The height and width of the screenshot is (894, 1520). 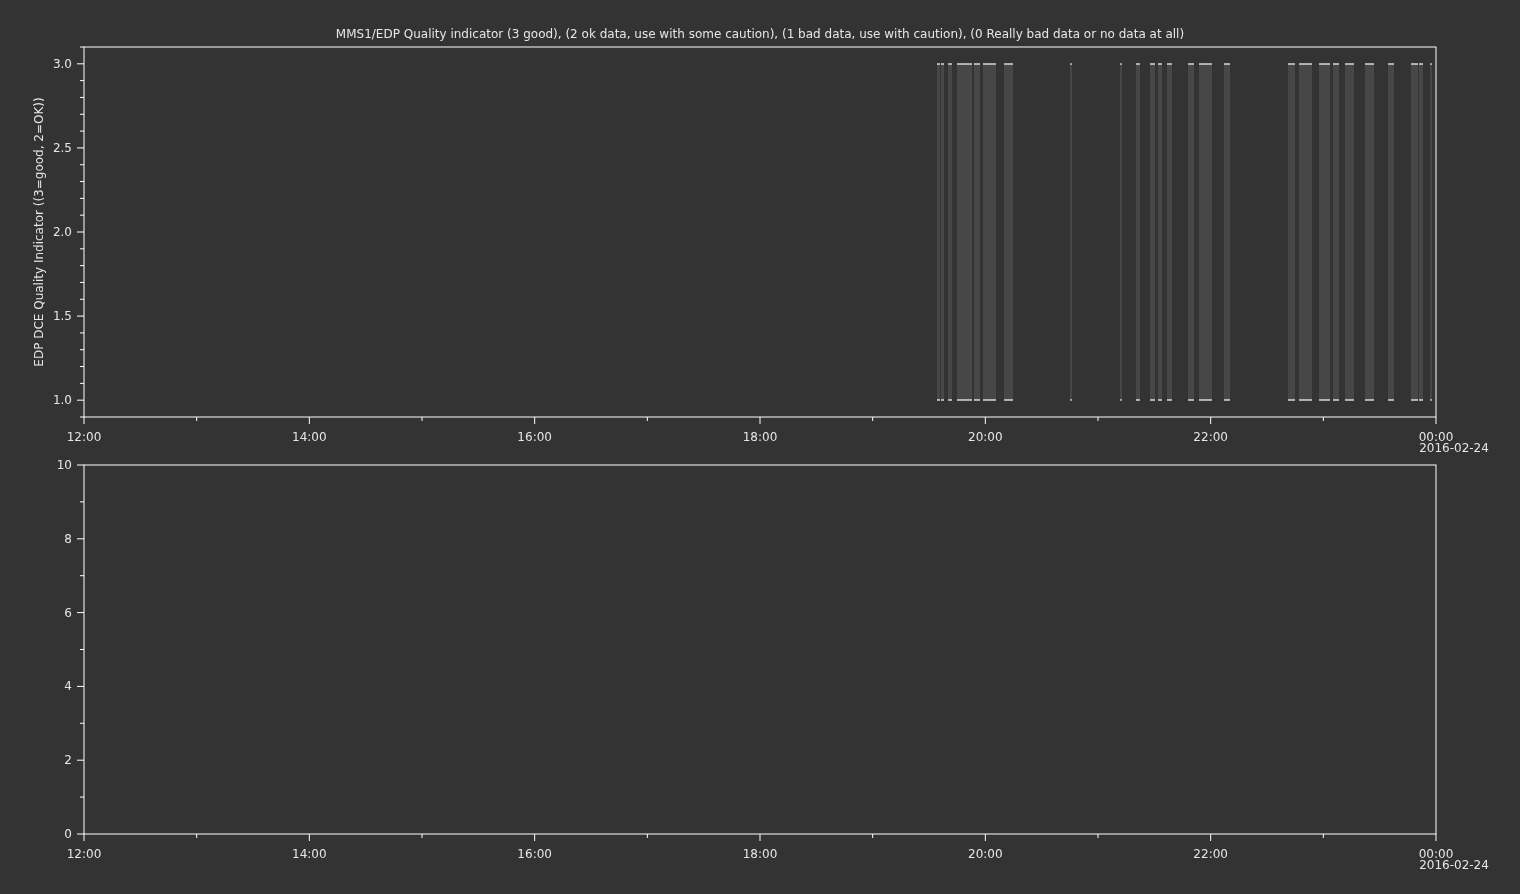 What do you see at coordinates (62, 232) in the screenshot?
I see `tick-label: 2.0` at bounding box center [62, 232].